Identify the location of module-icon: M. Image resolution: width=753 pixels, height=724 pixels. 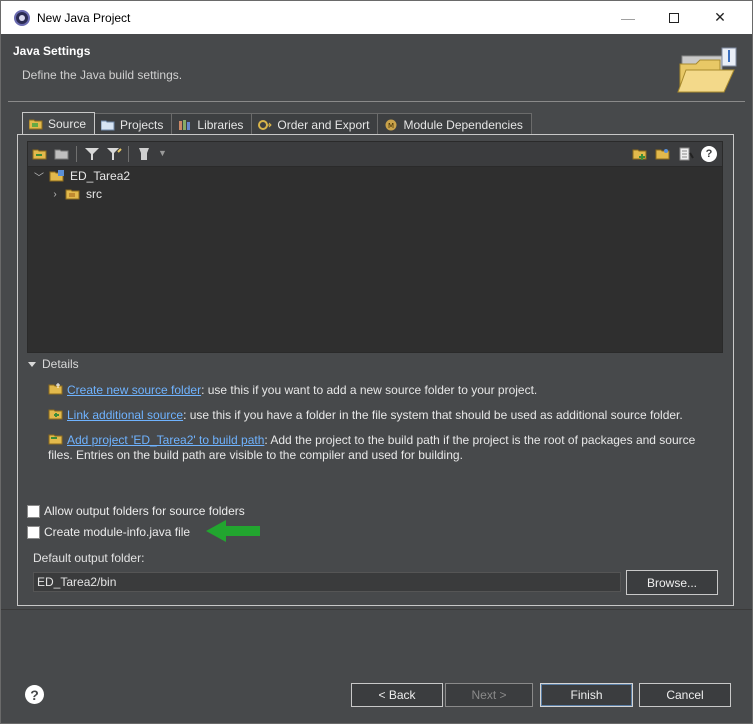
(391, 124).